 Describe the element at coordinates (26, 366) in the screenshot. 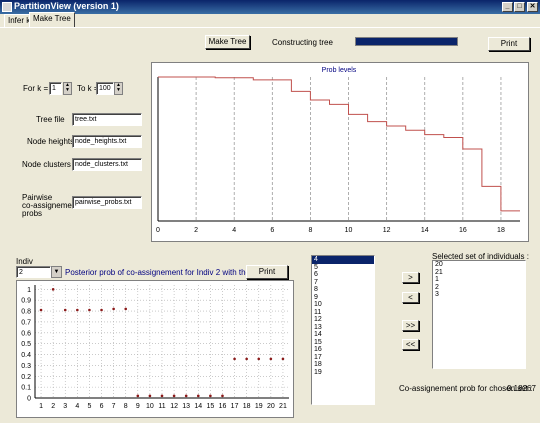

I see `post-y-tick-label: 0.3` at that location.